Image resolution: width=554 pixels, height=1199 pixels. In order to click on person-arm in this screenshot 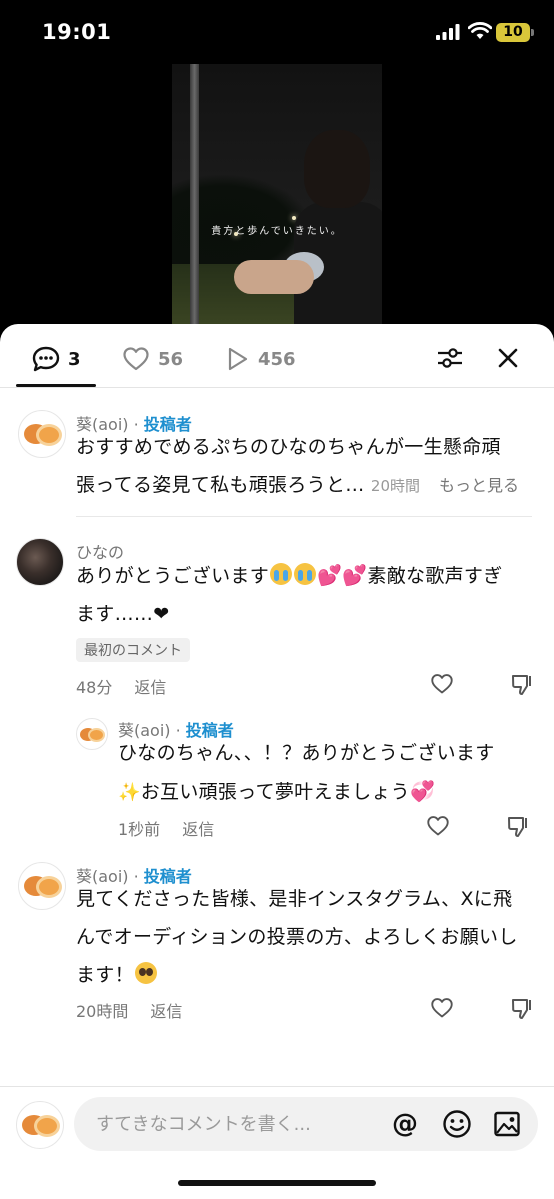, I will do `click(274, 277)`.